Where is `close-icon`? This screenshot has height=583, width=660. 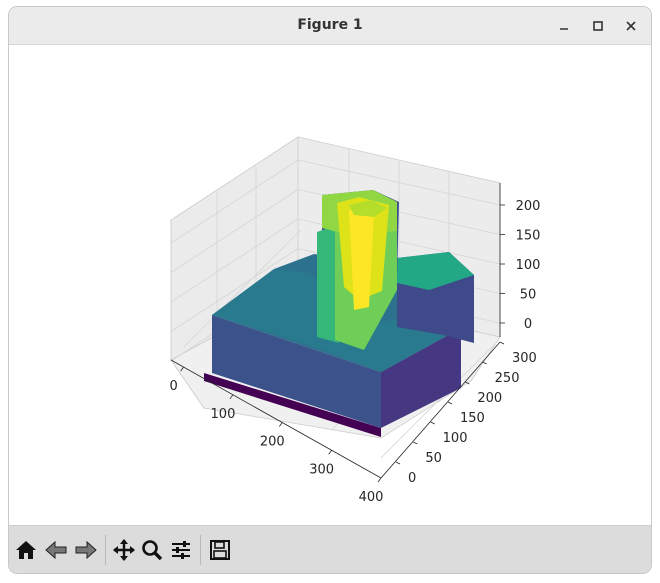
close-icon is located at coordinates (631, 26).